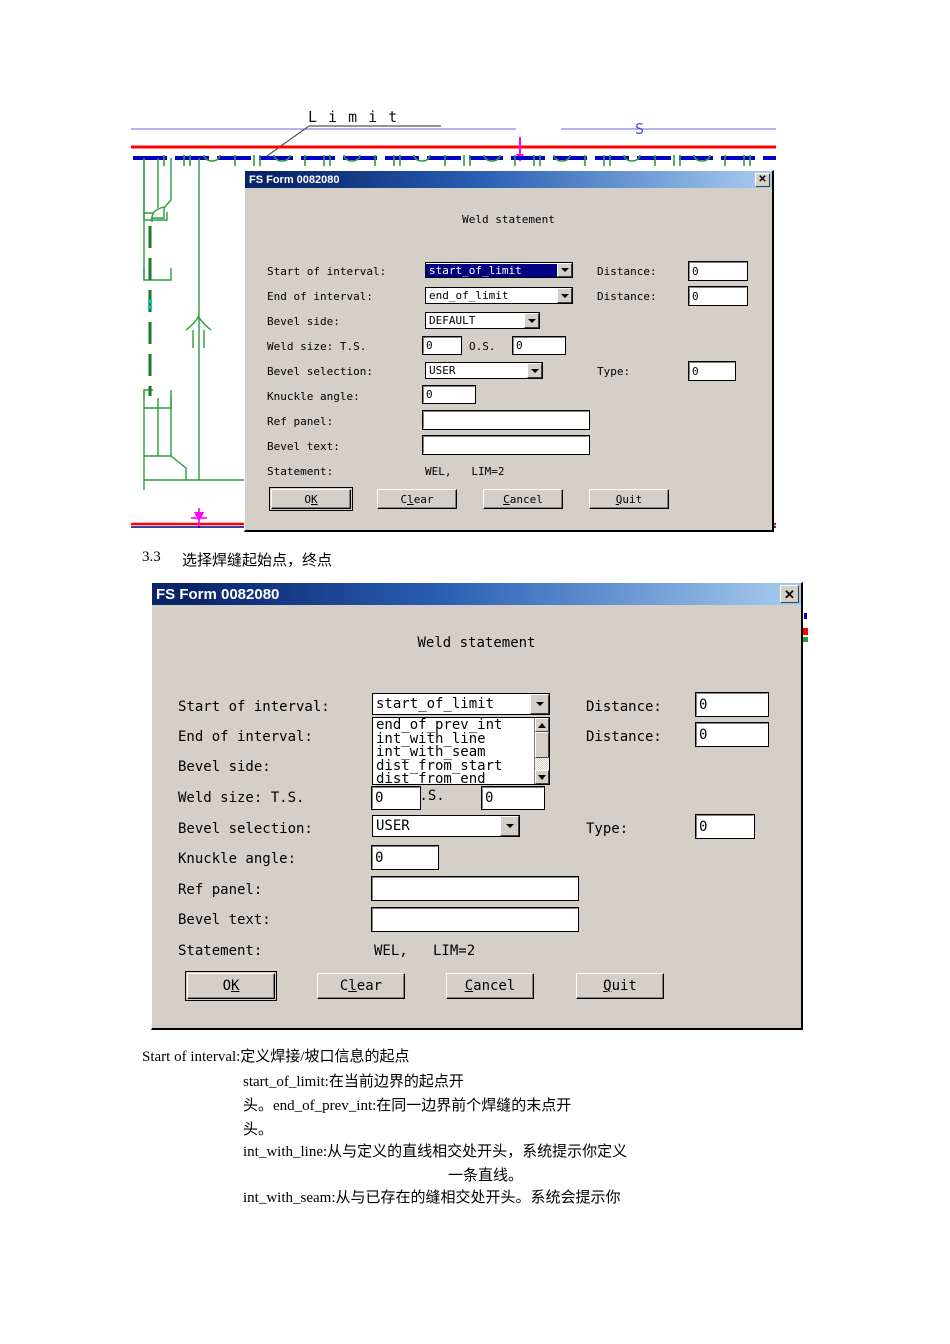 The height and width of the screenshot is (1344, 950). Describe the element at coordinates (151, 557) in the screenshot. I see `section-number: 3.3` at that location.